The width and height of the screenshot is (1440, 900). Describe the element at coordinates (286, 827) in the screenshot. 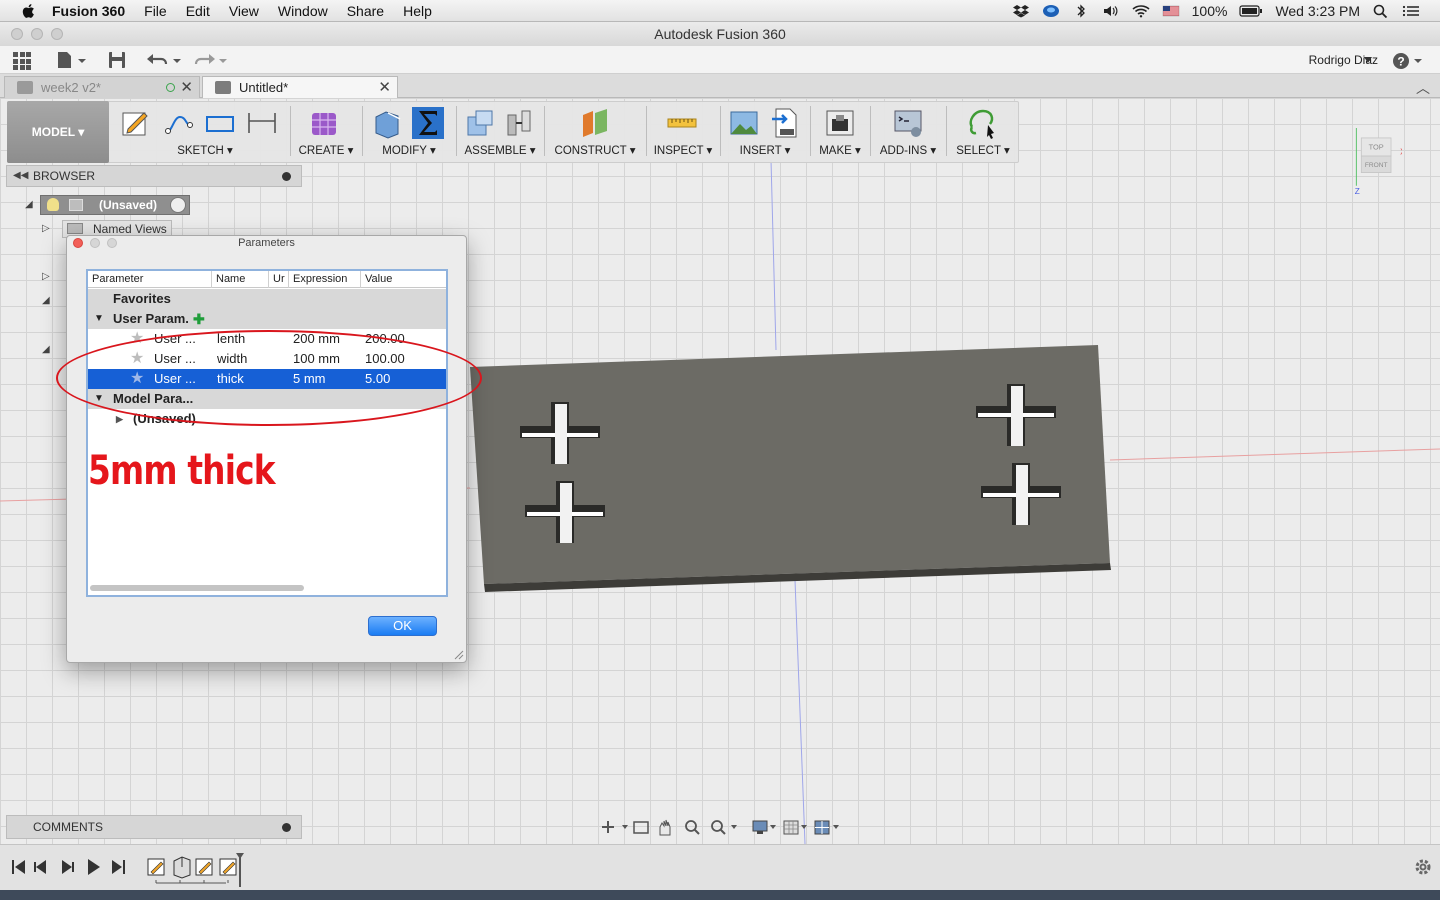

I see `comments-add-icon` at that location.